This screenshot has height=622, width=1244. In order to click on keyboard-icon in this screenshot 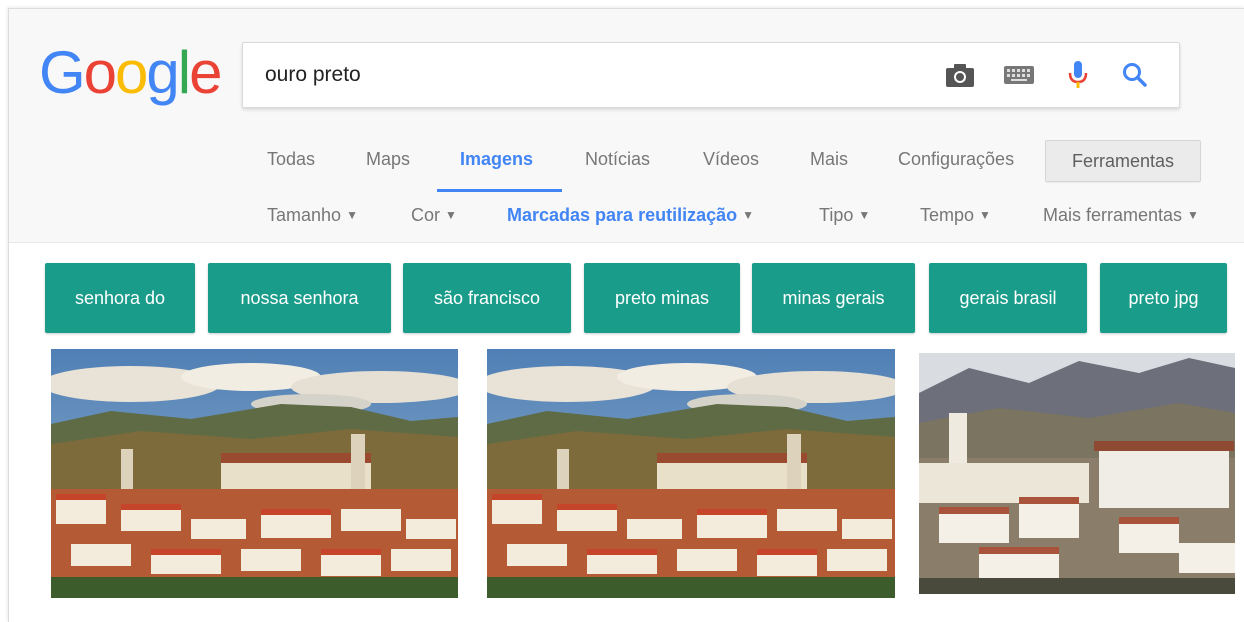, I will do `click(1019, 75)`.